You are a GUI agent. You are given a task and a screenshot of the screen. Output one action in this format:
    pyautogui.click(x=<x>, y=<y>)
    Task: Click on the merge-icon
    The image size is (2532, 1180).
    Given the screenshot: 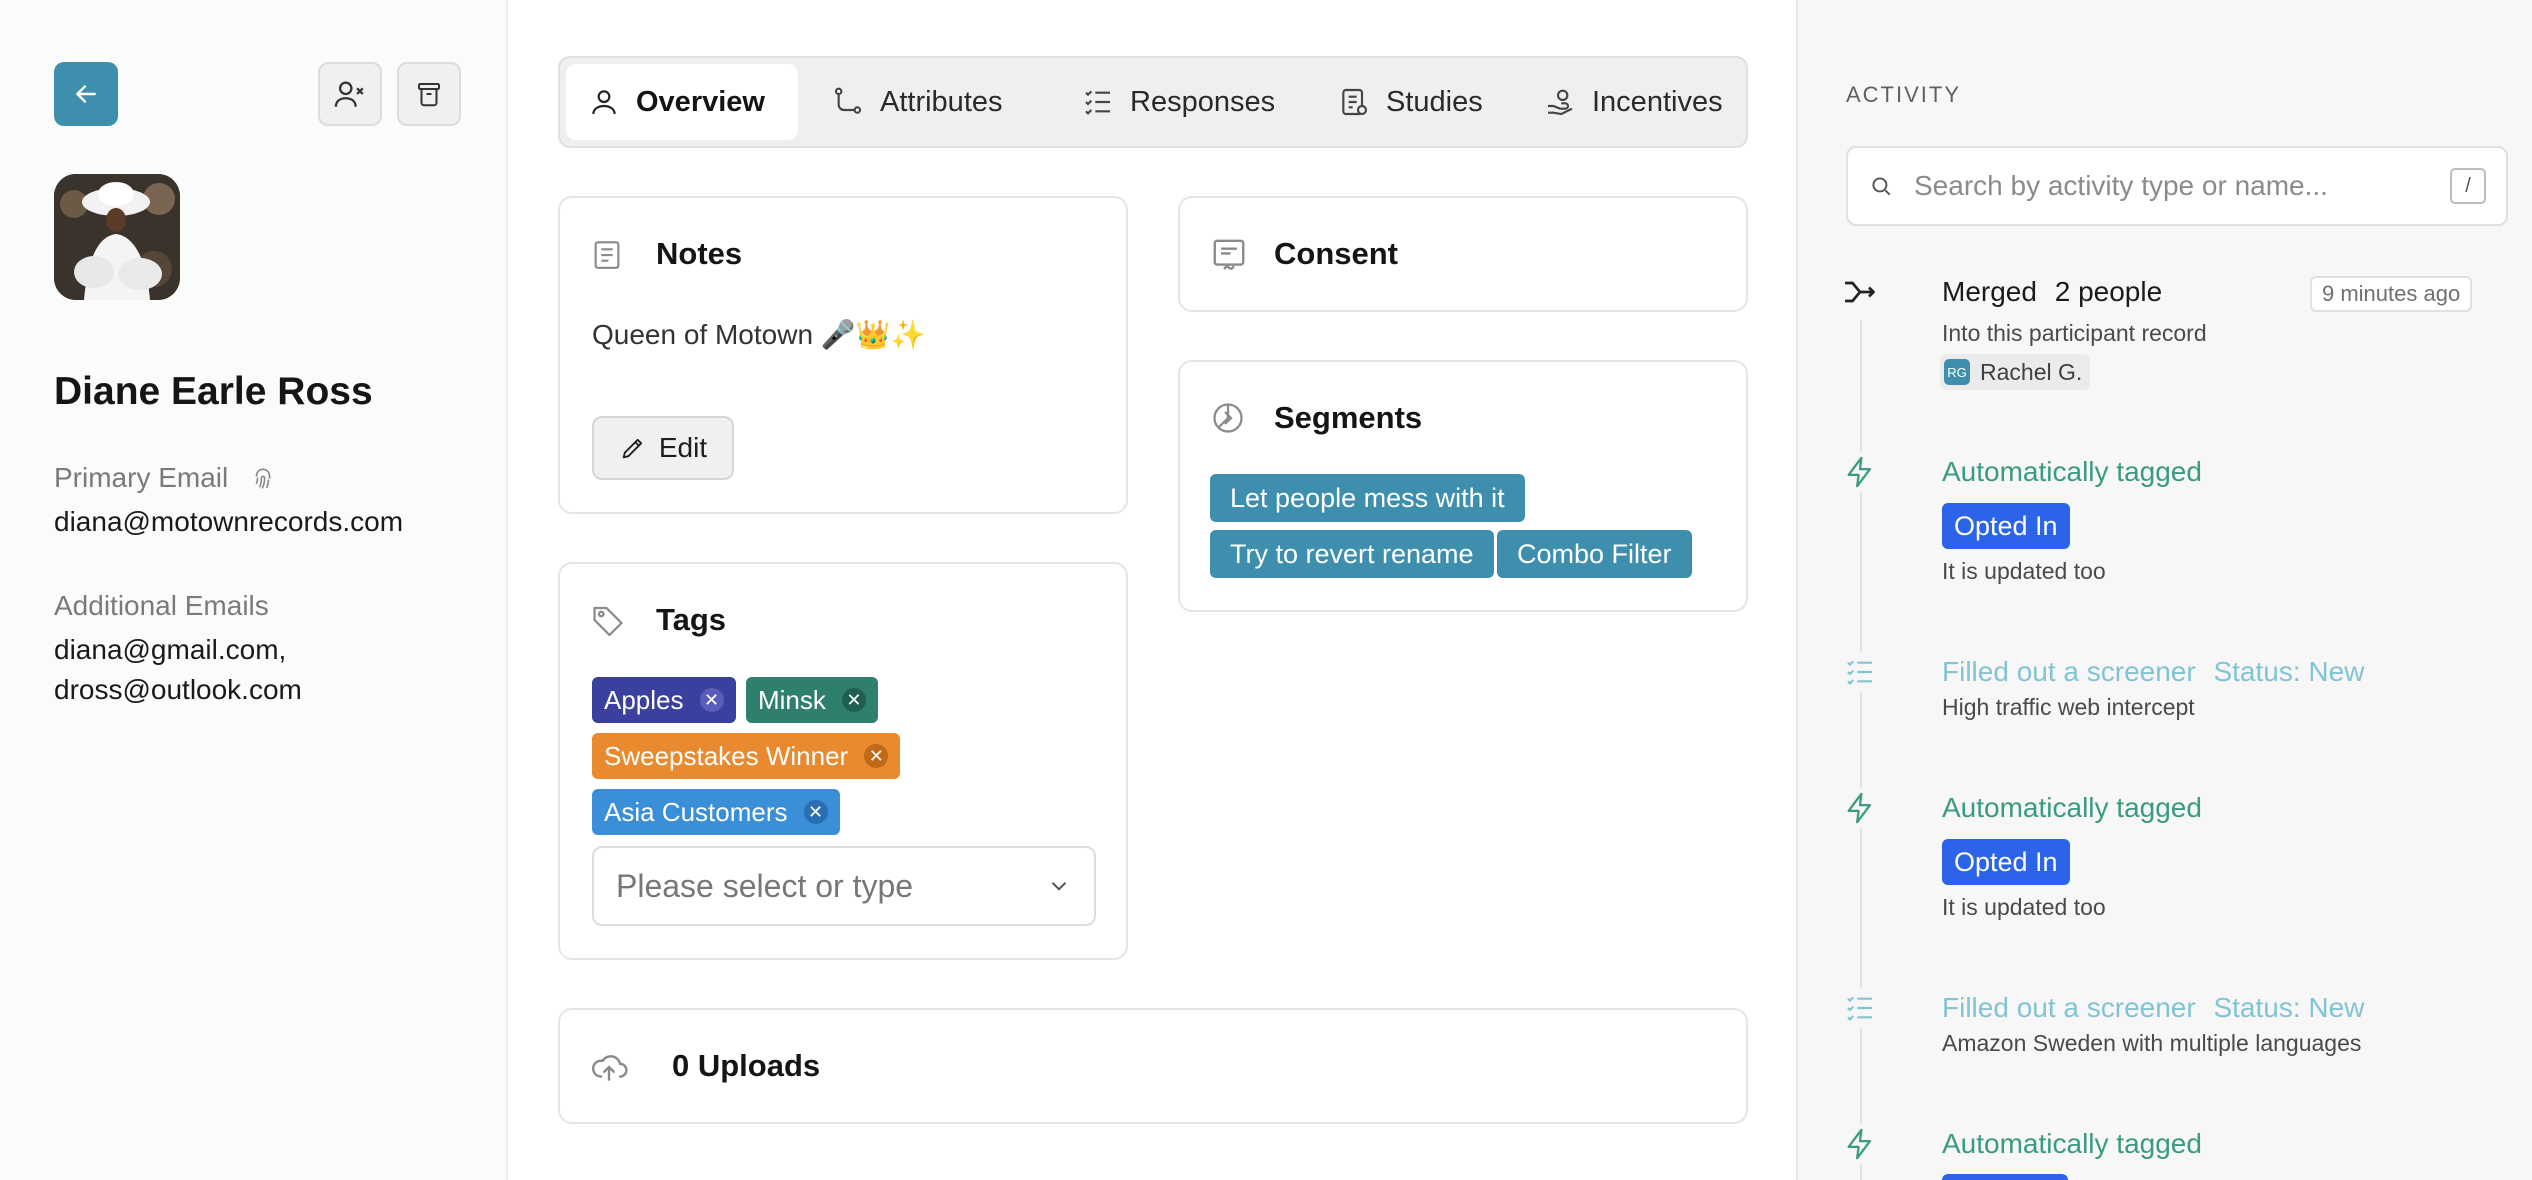 What is the action you would take?
    pyautogui.click(x=1860, y=292)
    